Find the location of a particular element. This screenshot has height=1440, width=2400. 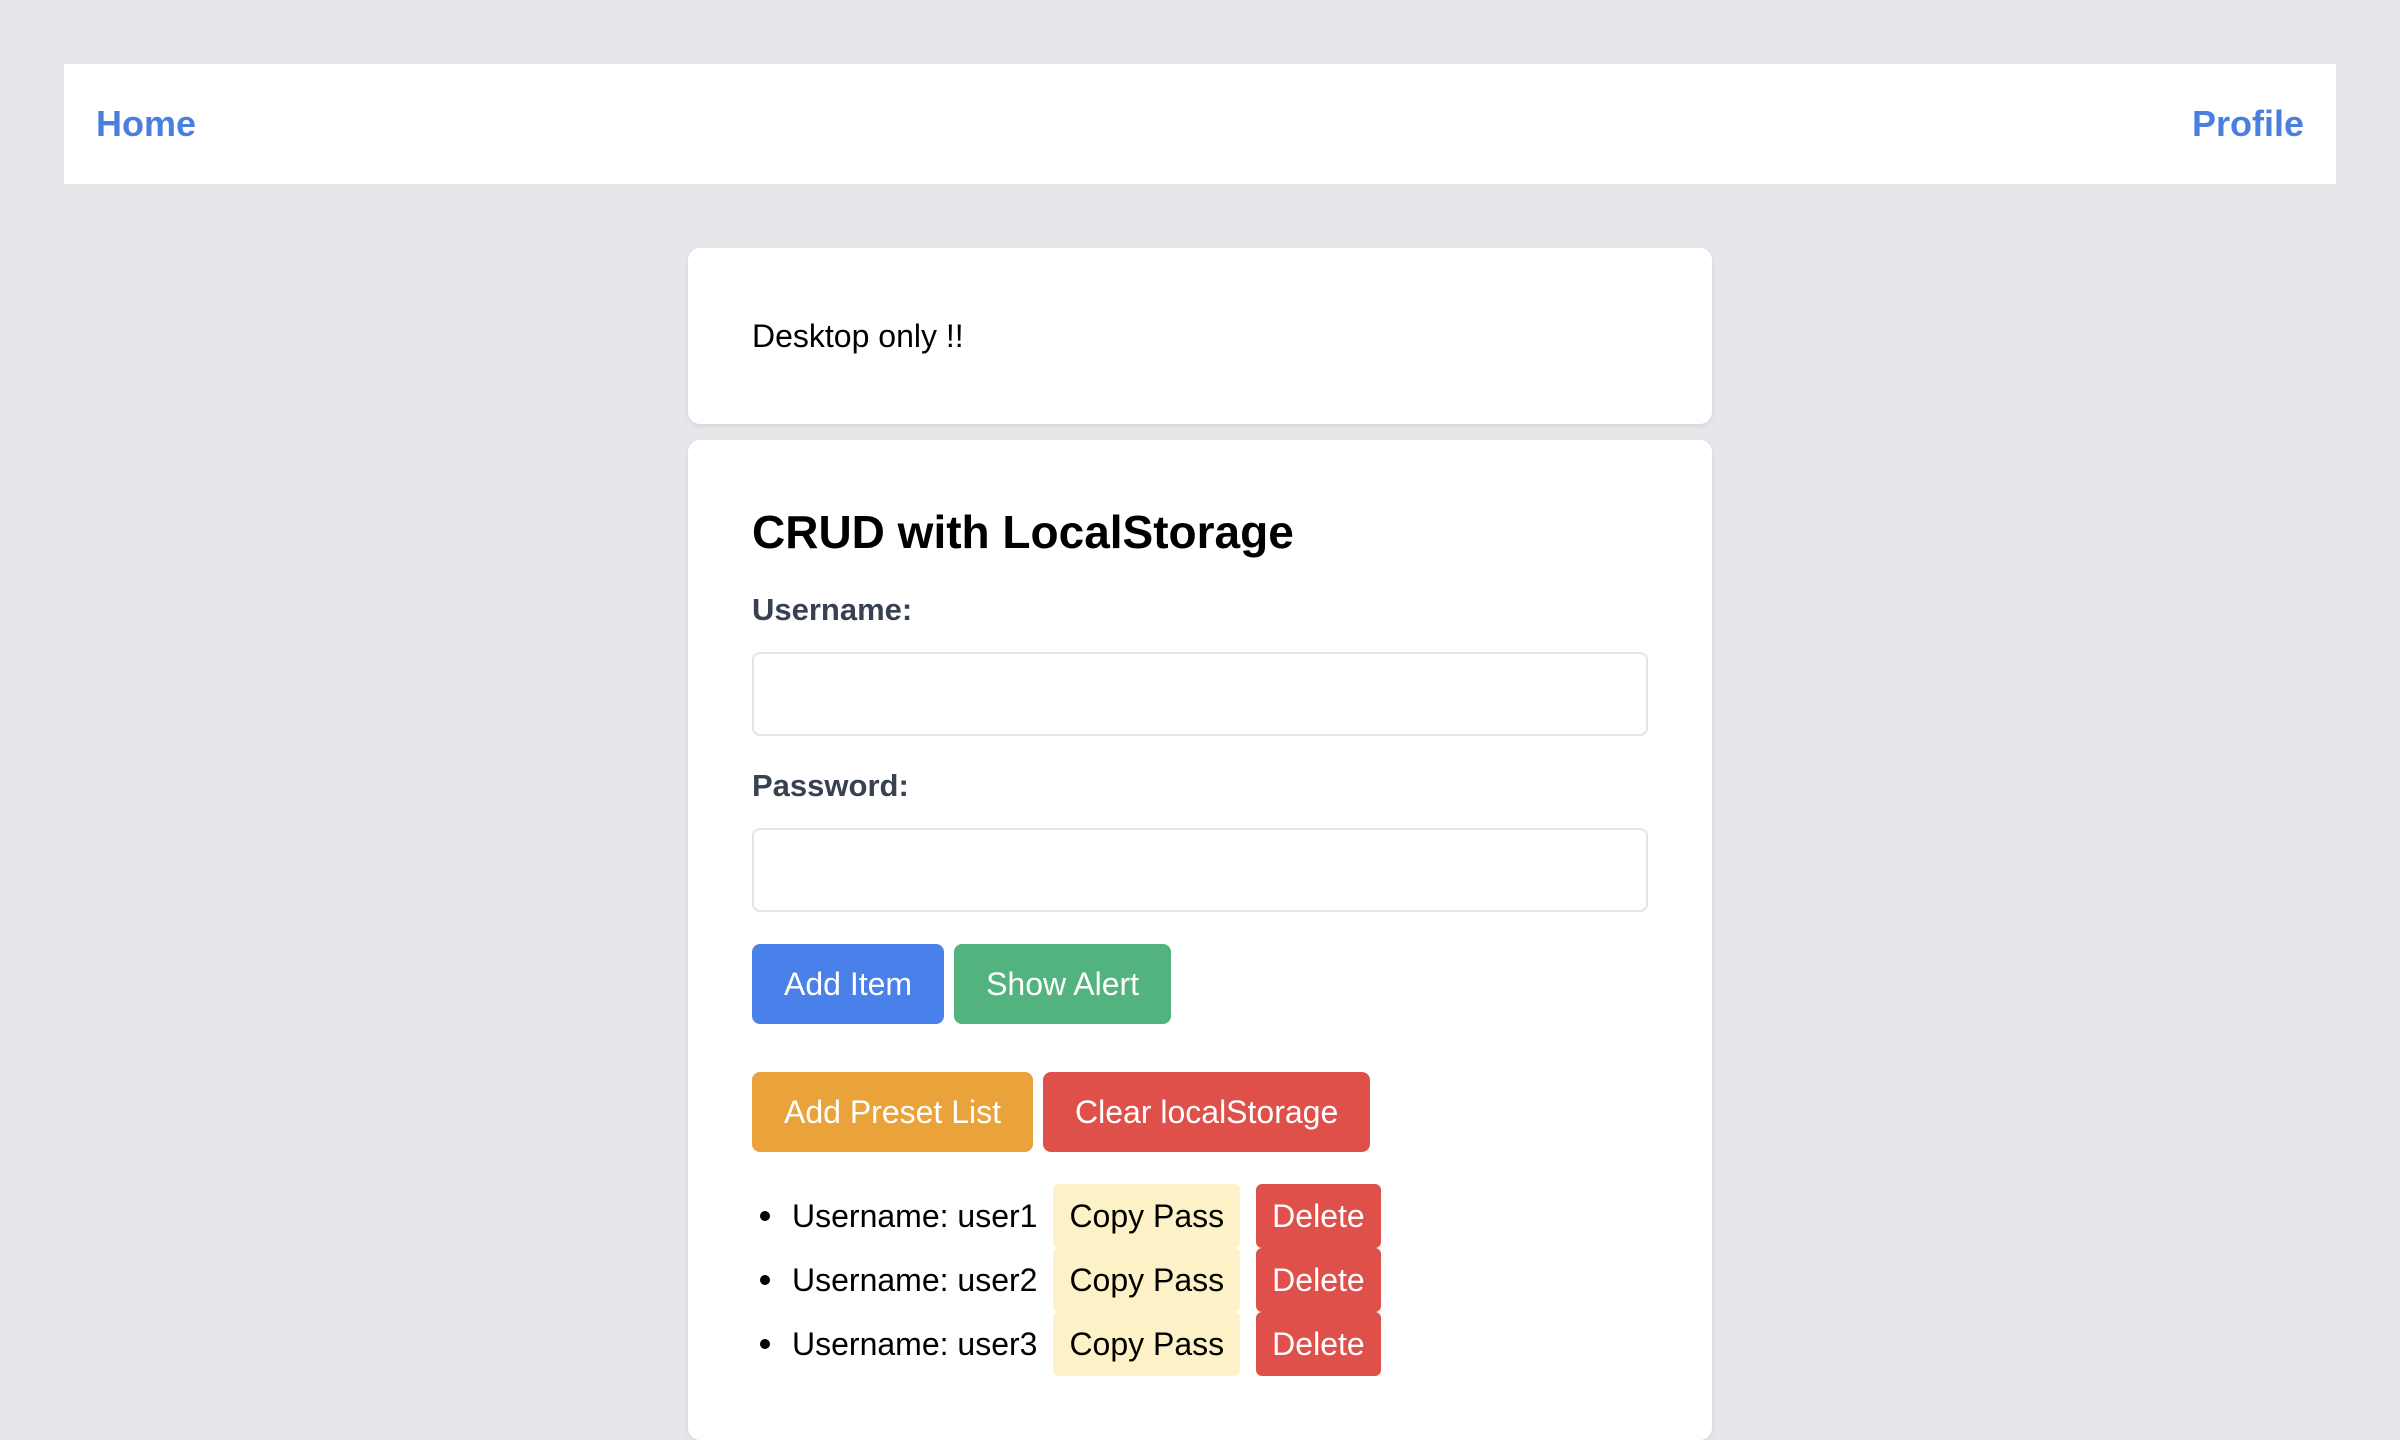

add-preset-list-button: Add Preset List is located at coordinates (892, 1112).